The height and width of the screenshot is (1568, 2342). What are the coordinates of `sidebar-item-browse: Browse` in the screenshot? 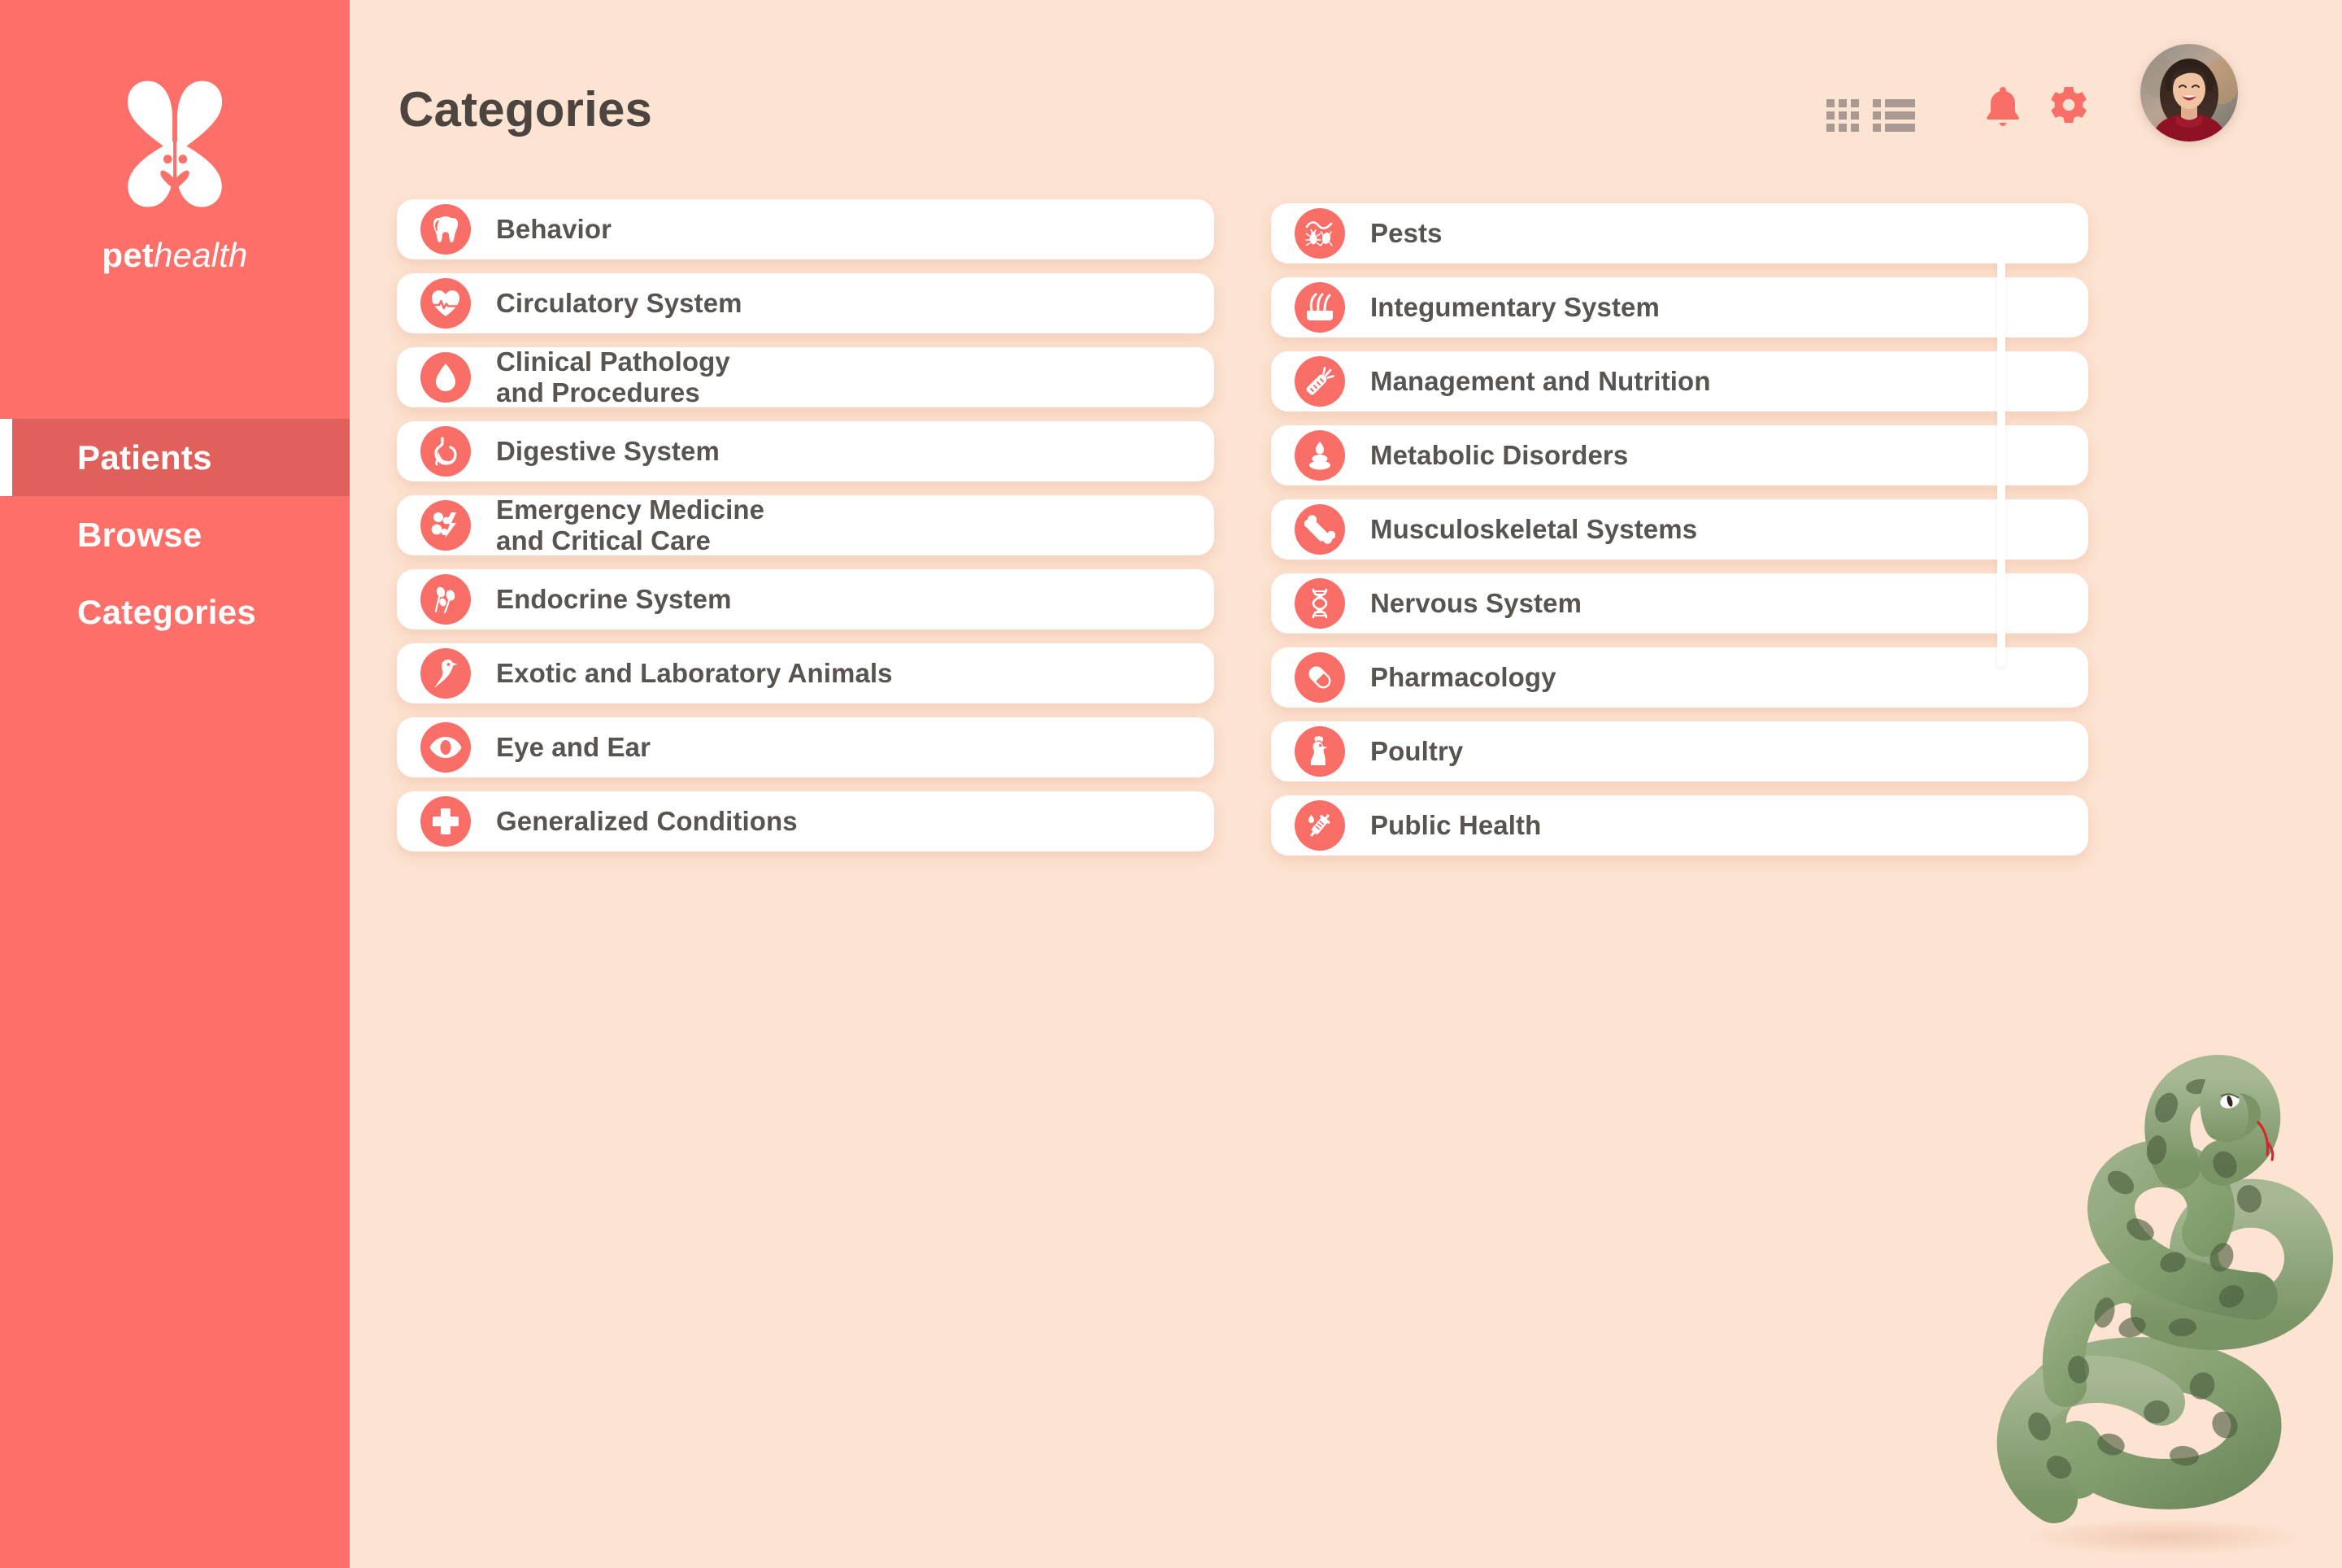 It's located at (175, 534).